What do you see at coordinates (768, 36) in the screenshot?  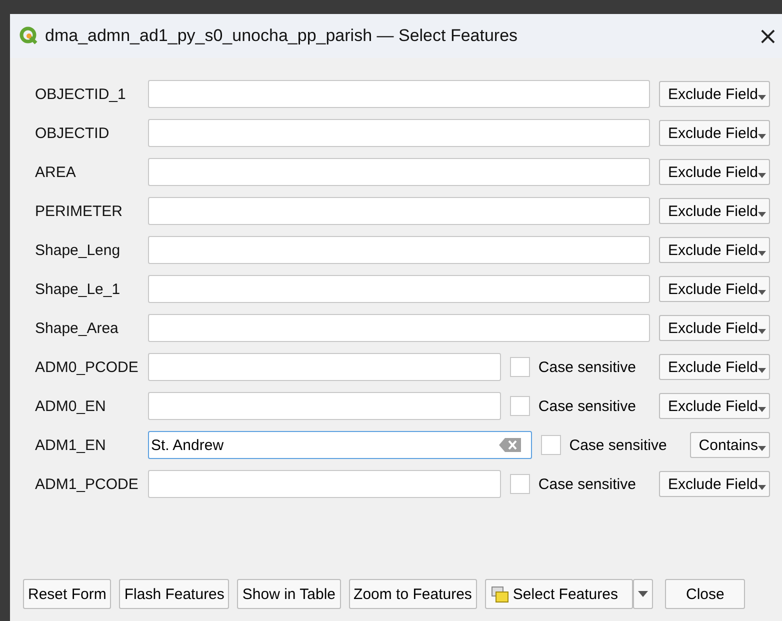 I see `close-button: ×` at bounding box center [768, 36].